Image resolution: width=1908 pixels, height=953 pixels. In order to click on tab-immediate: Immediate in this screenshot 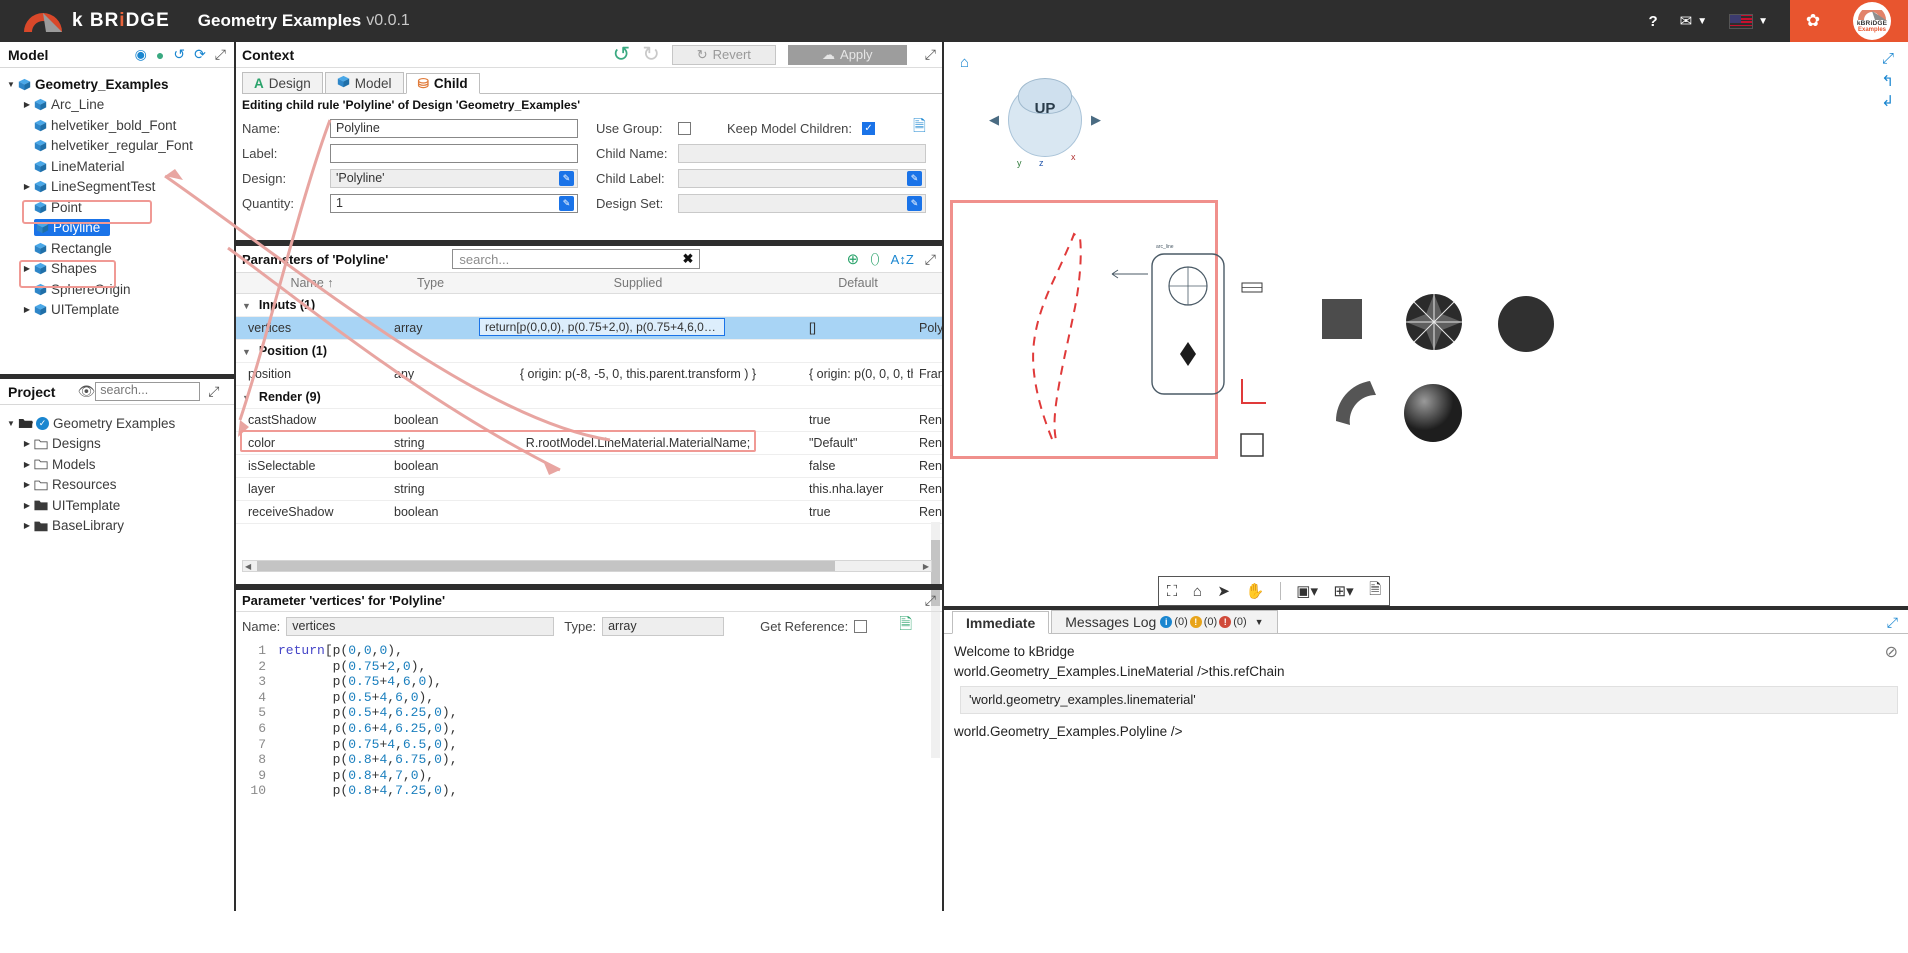, I will do `click(1001, 622)`.